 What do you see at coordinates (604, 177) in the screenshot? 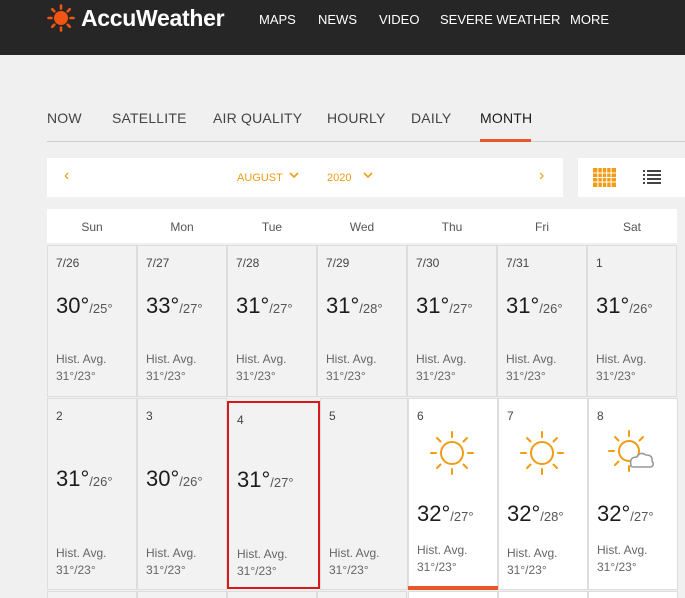
I see `calendar-grid-icon` at bounding box center [604, 177].